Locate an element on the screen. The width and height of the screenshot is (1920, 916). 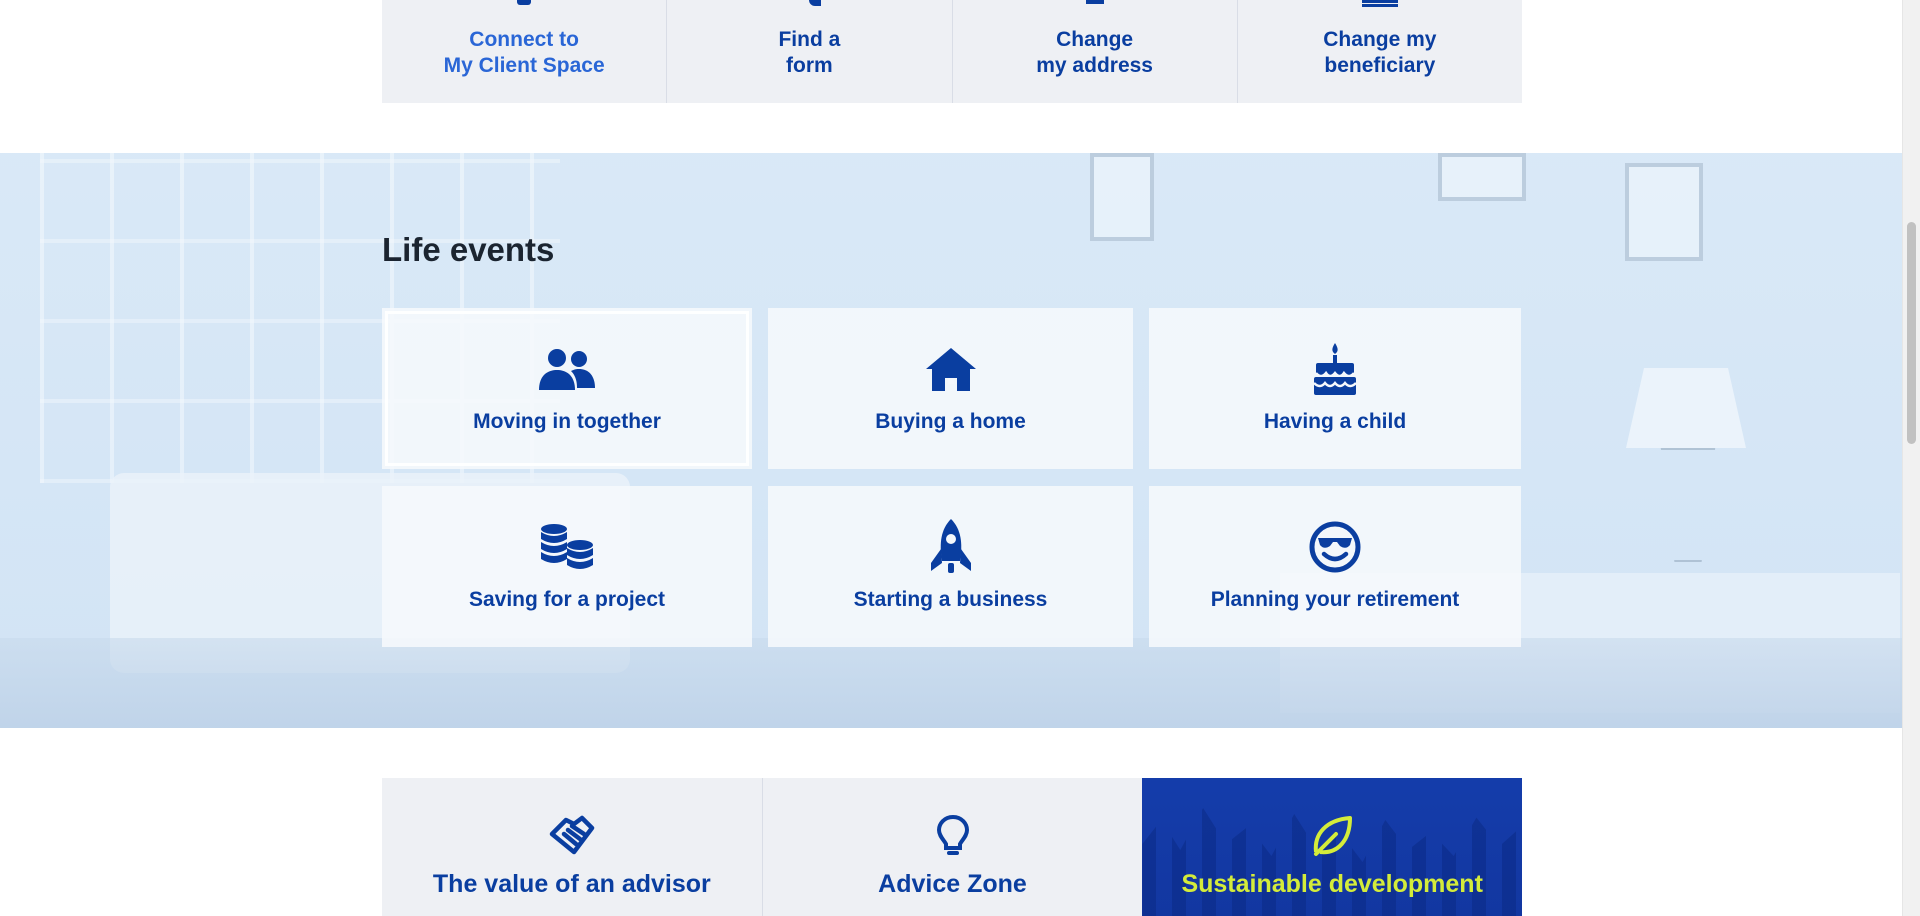
card-label: The value of an advisor is located at coordinates (571, 884).